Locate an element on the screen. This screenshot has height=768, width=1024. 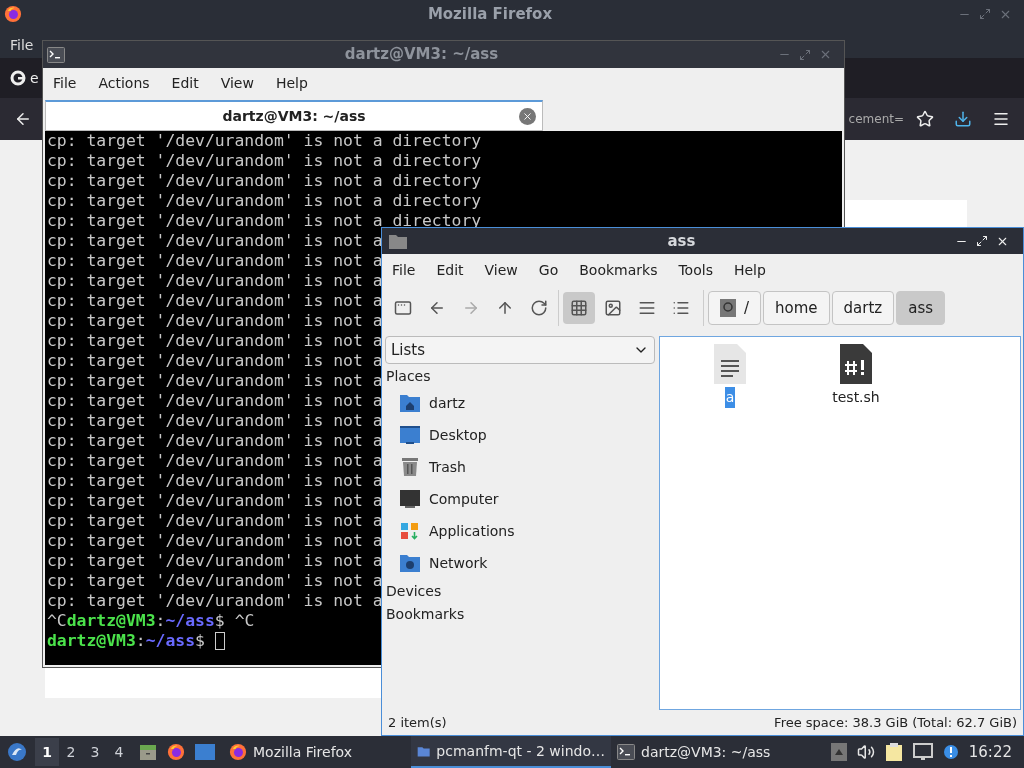
folder-icon is located at coordinates (398, 241).